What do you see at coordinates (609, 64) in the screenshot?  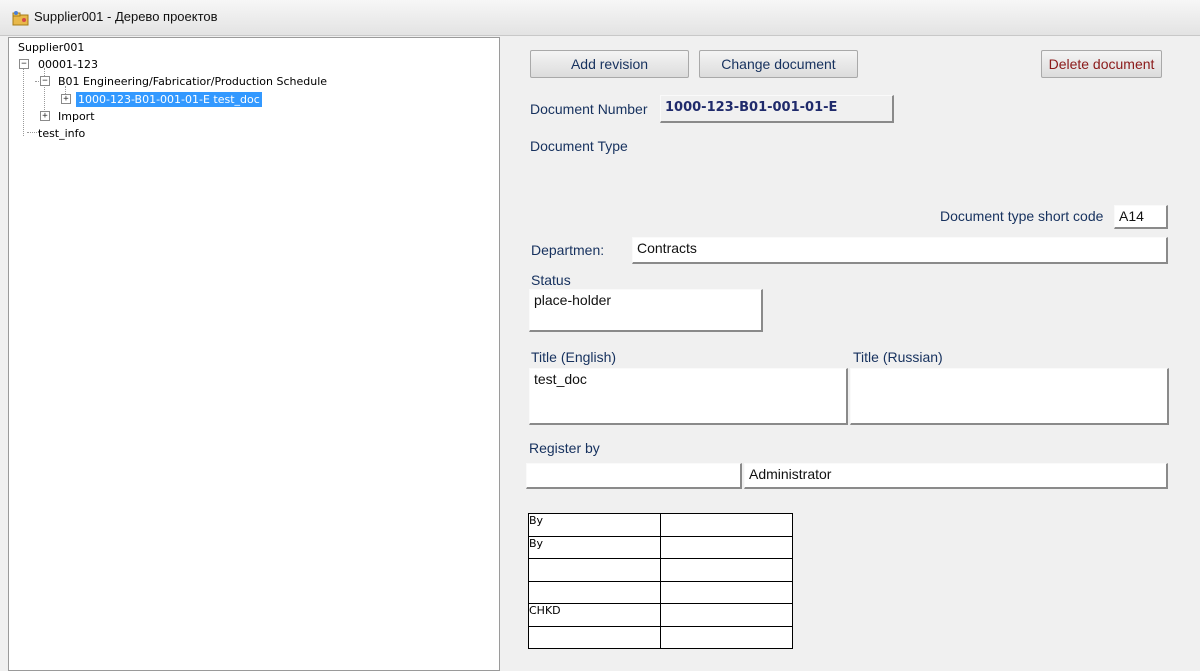 I see `add-revision-button: Add revision` at bounding box center [609, 64].